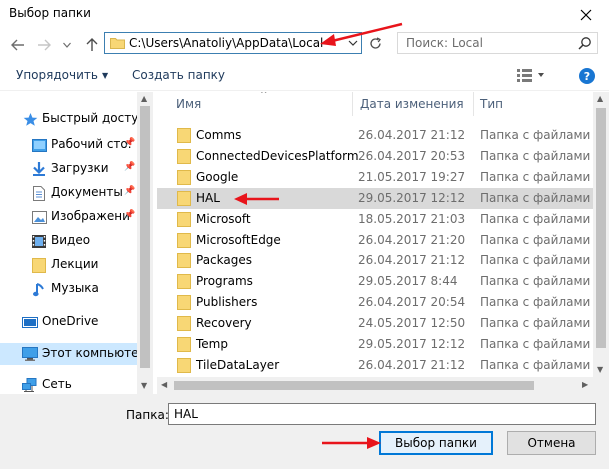 This screenshot has height=469, width=609. What do you see at coordinates (145, 237) in the screenshot?
I see `sidebar-scroll-thumb` at bounding box center [145, 237].